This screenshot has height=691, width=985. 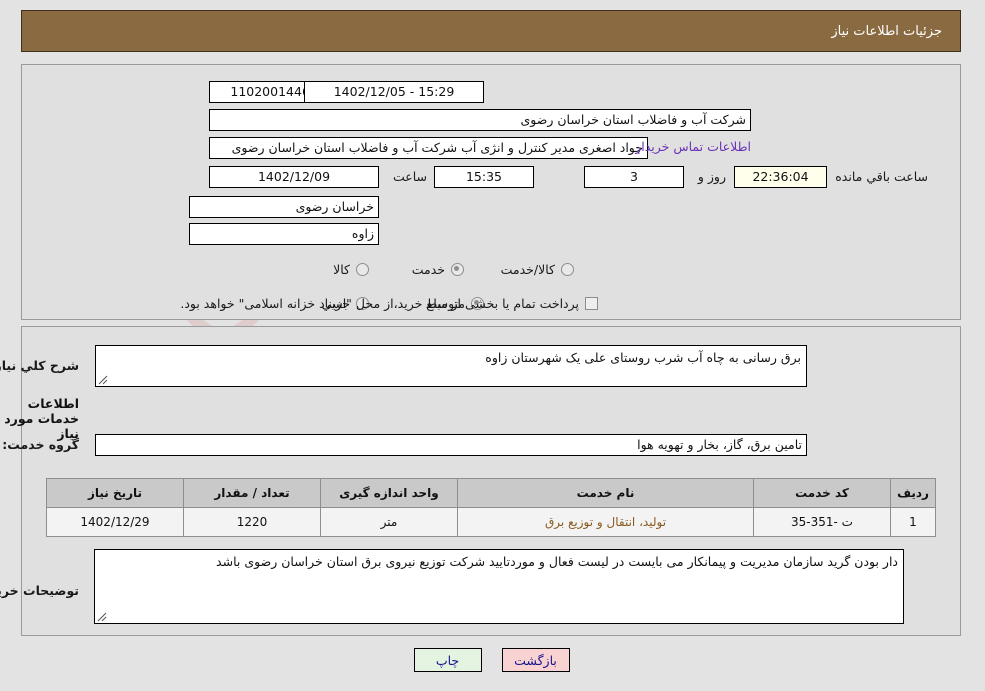 I want to click on action-button-bar: بازگشت چاپ, so click(x=492, y=660).